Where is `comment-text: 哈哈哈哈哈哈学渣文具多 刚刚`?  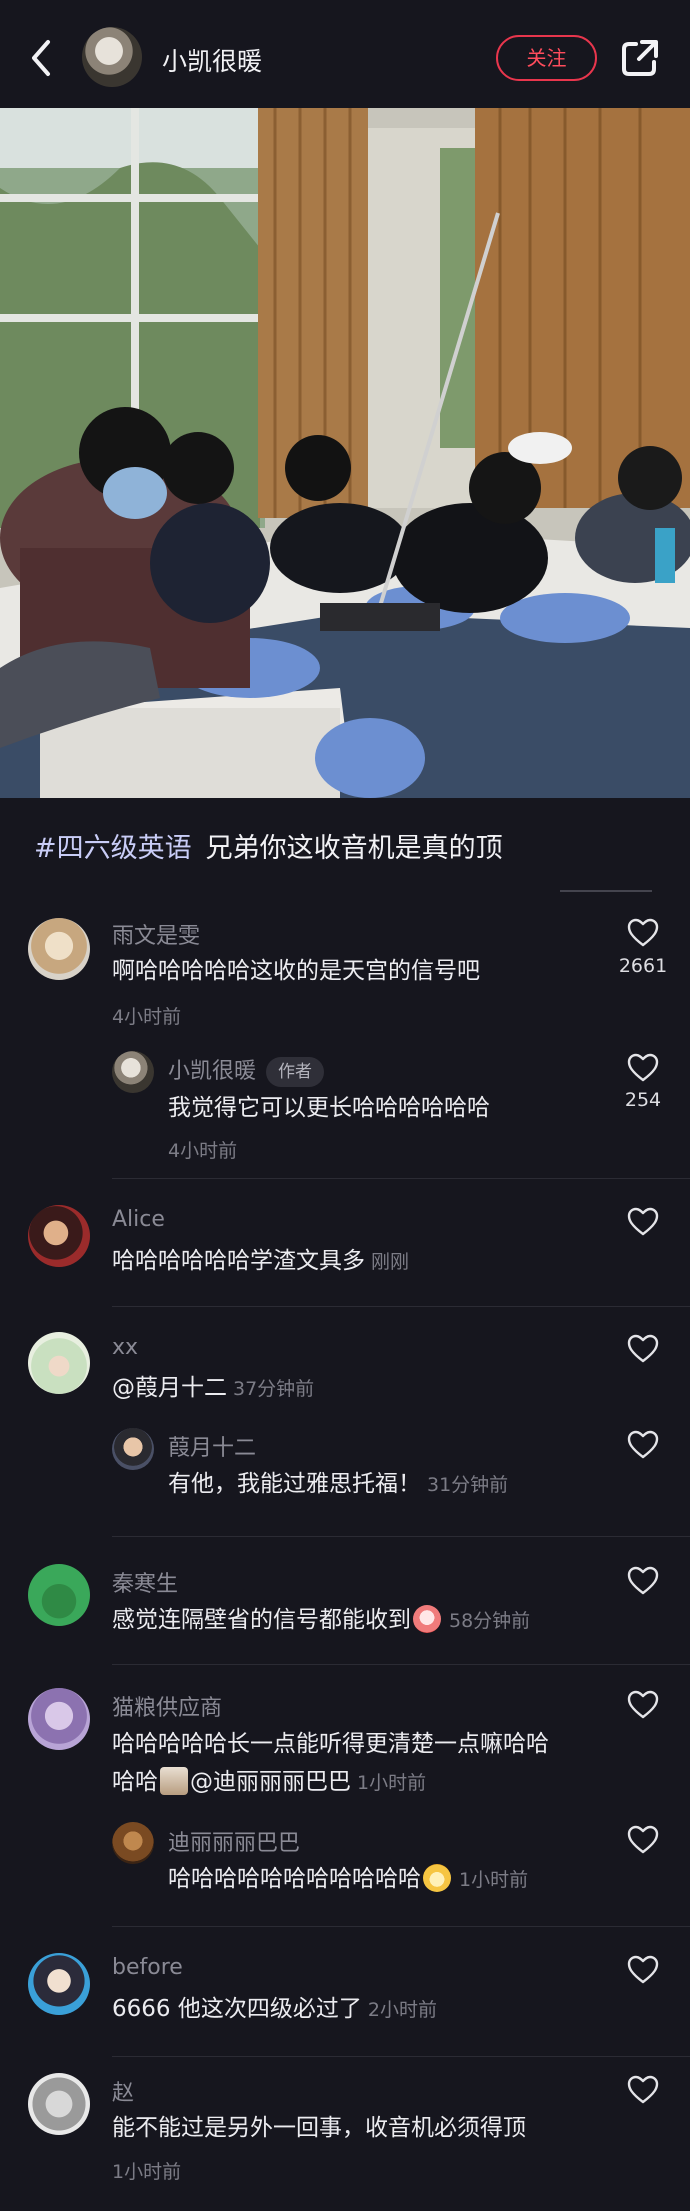 comment-text: 哈哈哈哈哈哈学渣文具多 刚刚 is located at coordinates (260, 1261).